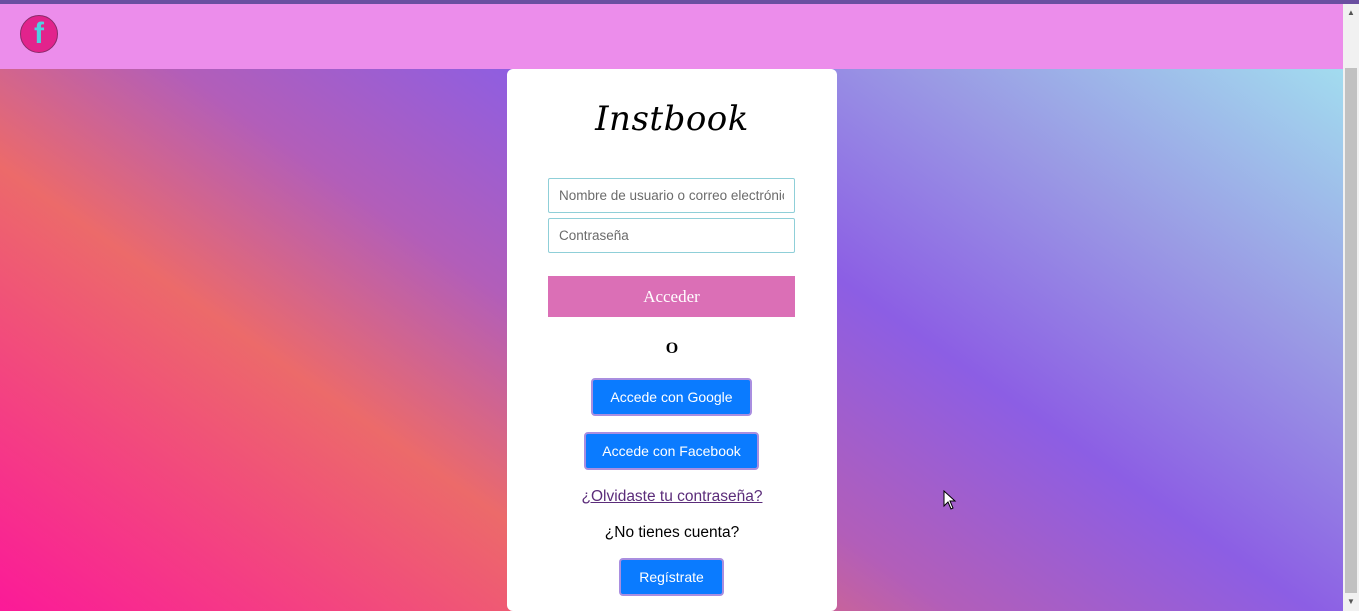 This screenshot has width=1359, height=611. I want to click on brand-title: Instbook, so click(672, 119).